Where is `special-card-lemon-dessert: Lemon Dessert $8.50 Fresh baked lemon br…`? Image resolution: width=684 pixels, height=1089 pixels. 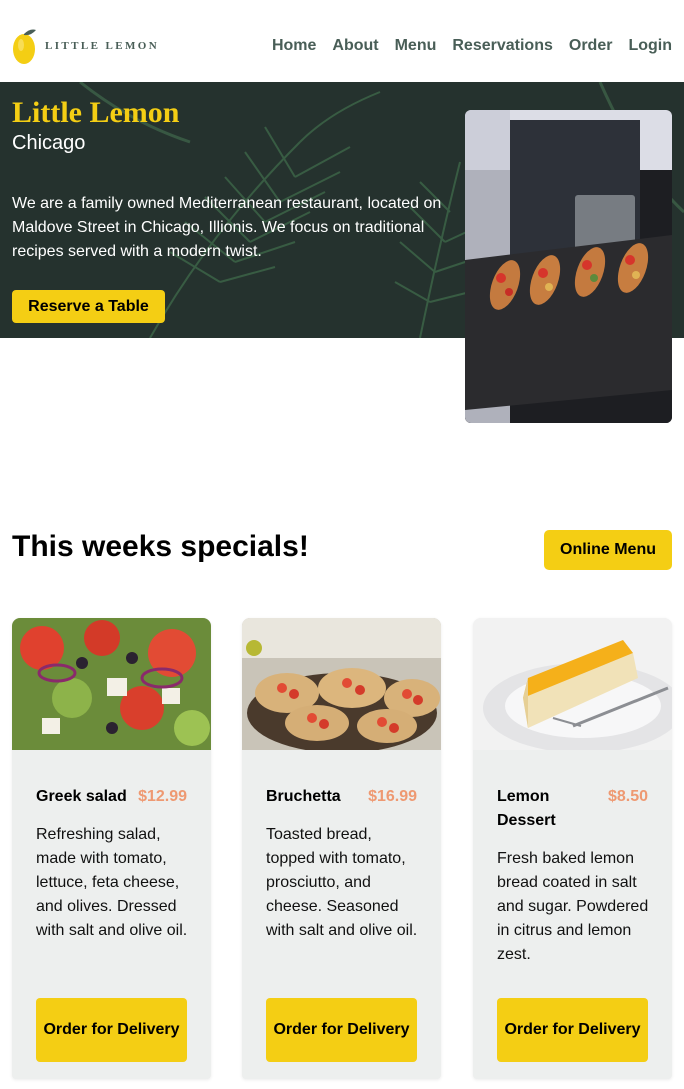 special-card-lemon-dessert: Lemon Dessert $8.50 Fresh baked lemon br… is located at coordinates (572, 848).